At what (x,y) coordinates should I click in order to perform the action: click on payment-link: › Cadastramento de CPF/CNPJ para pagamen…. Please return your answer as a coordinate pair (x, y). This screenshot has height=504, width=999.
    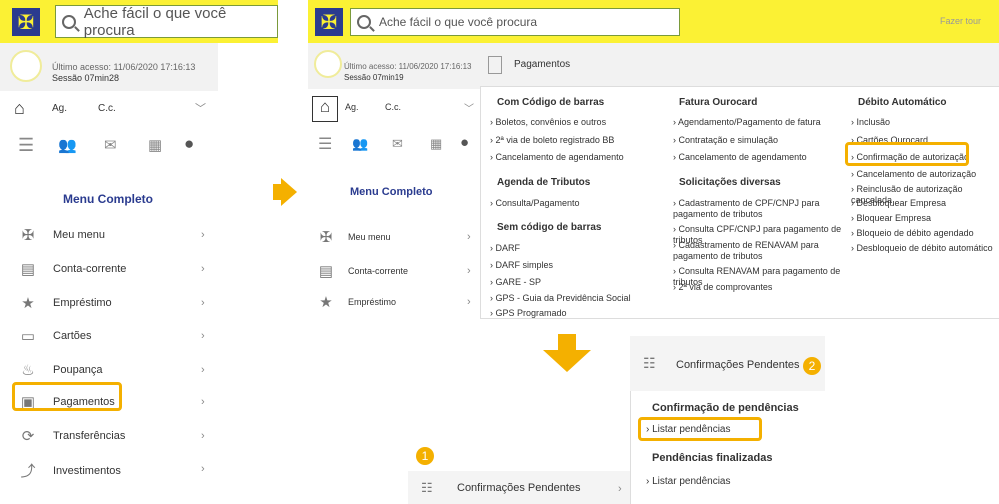
    Looking at the image, I should click on (760, 209).